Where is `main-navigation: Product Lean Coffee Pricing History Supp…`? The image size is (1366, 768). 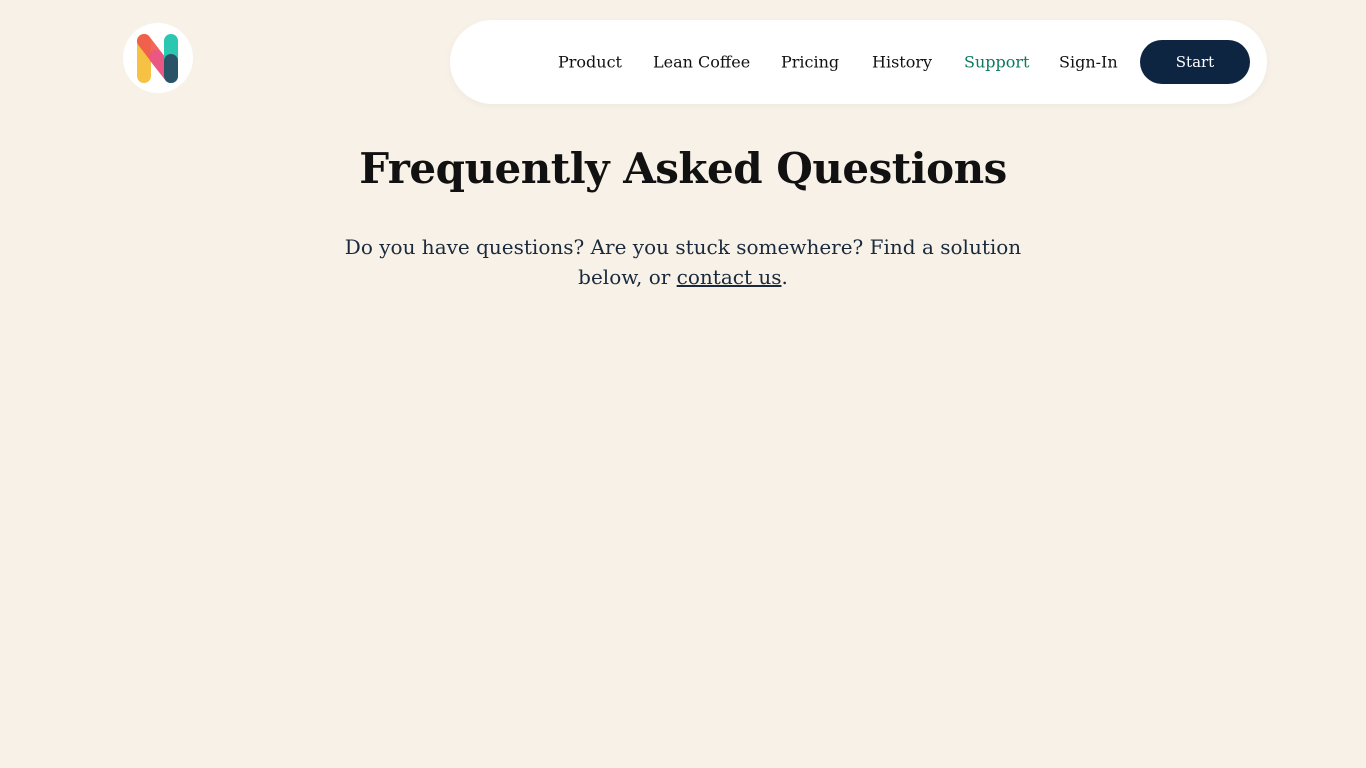
main-navigation: Product Lean Coffee Pricing History Supp… is located at coordinates (858, 62).